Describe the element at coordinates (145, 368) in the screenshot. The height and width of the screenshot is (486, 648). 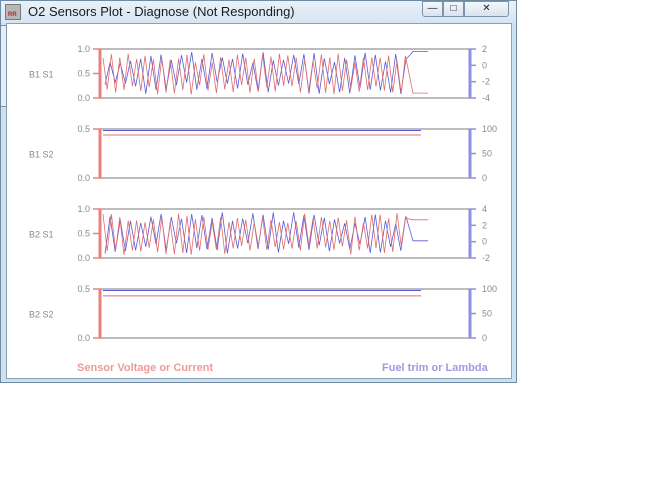
I see `legend-sensor-voltage: Sensor Voltage or Current` at that location.